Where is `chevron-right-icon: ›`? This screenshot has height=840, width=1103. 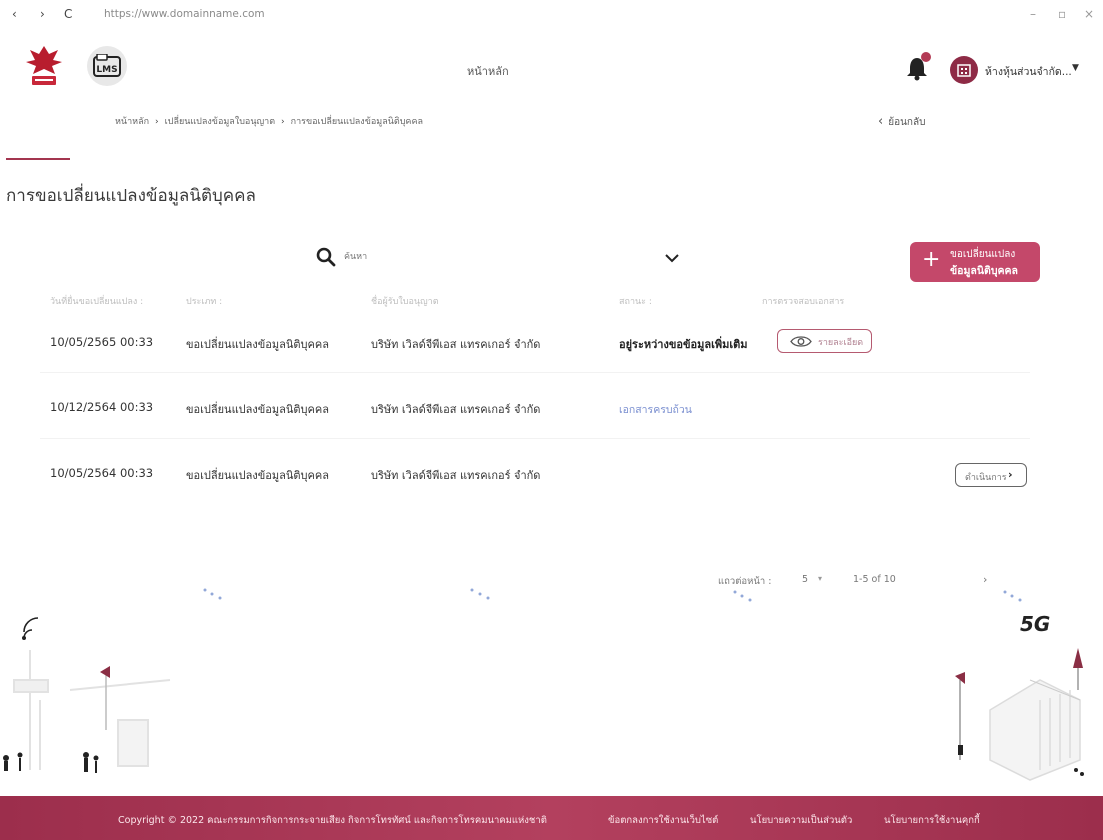 chevron-right-icon: › is located at coordinates (1010, 474).